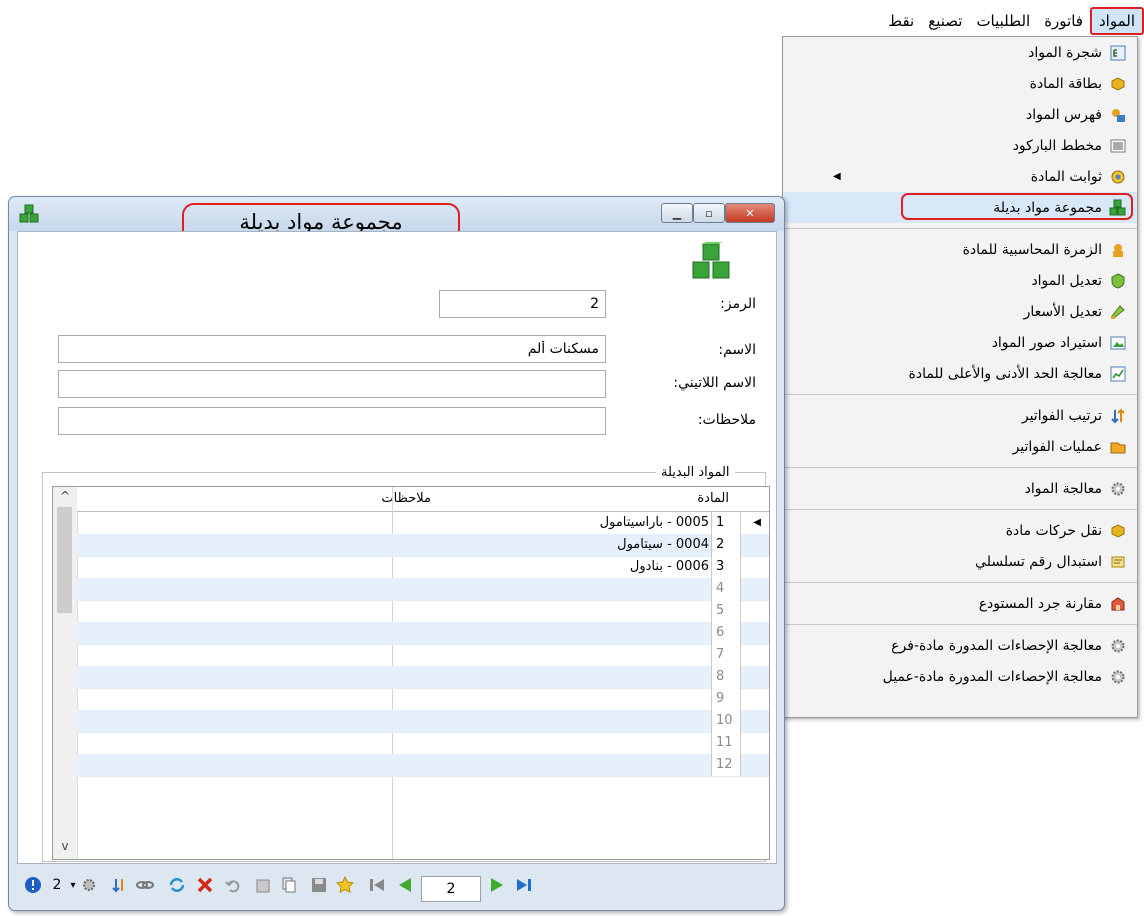  Describe the element at coordinates (345, 885) in the screenshot. I see `favorite-button` at that location.